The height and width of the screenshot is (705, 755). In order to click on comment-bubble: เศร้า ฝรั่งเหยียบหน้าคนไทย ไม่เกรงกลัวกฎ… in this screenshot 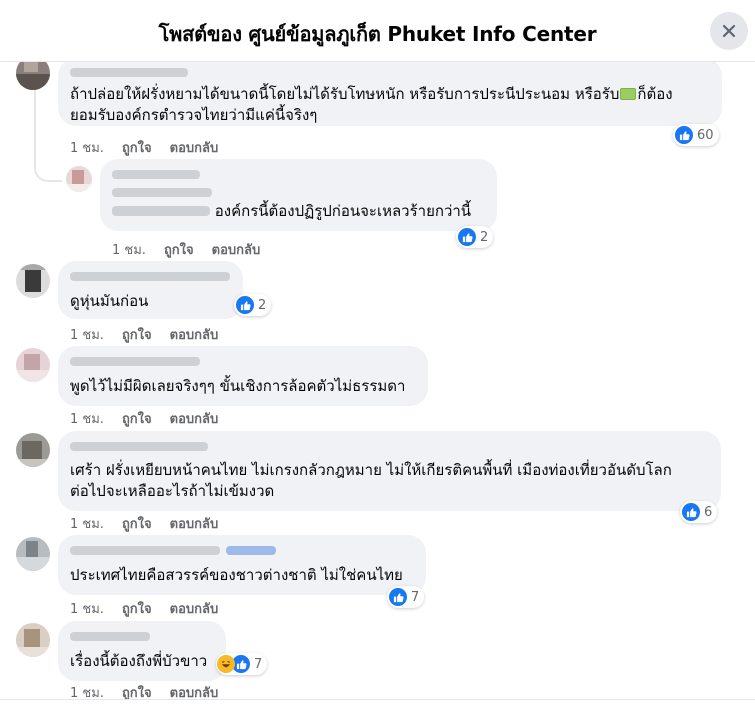, I will do `click(389, 471)`.